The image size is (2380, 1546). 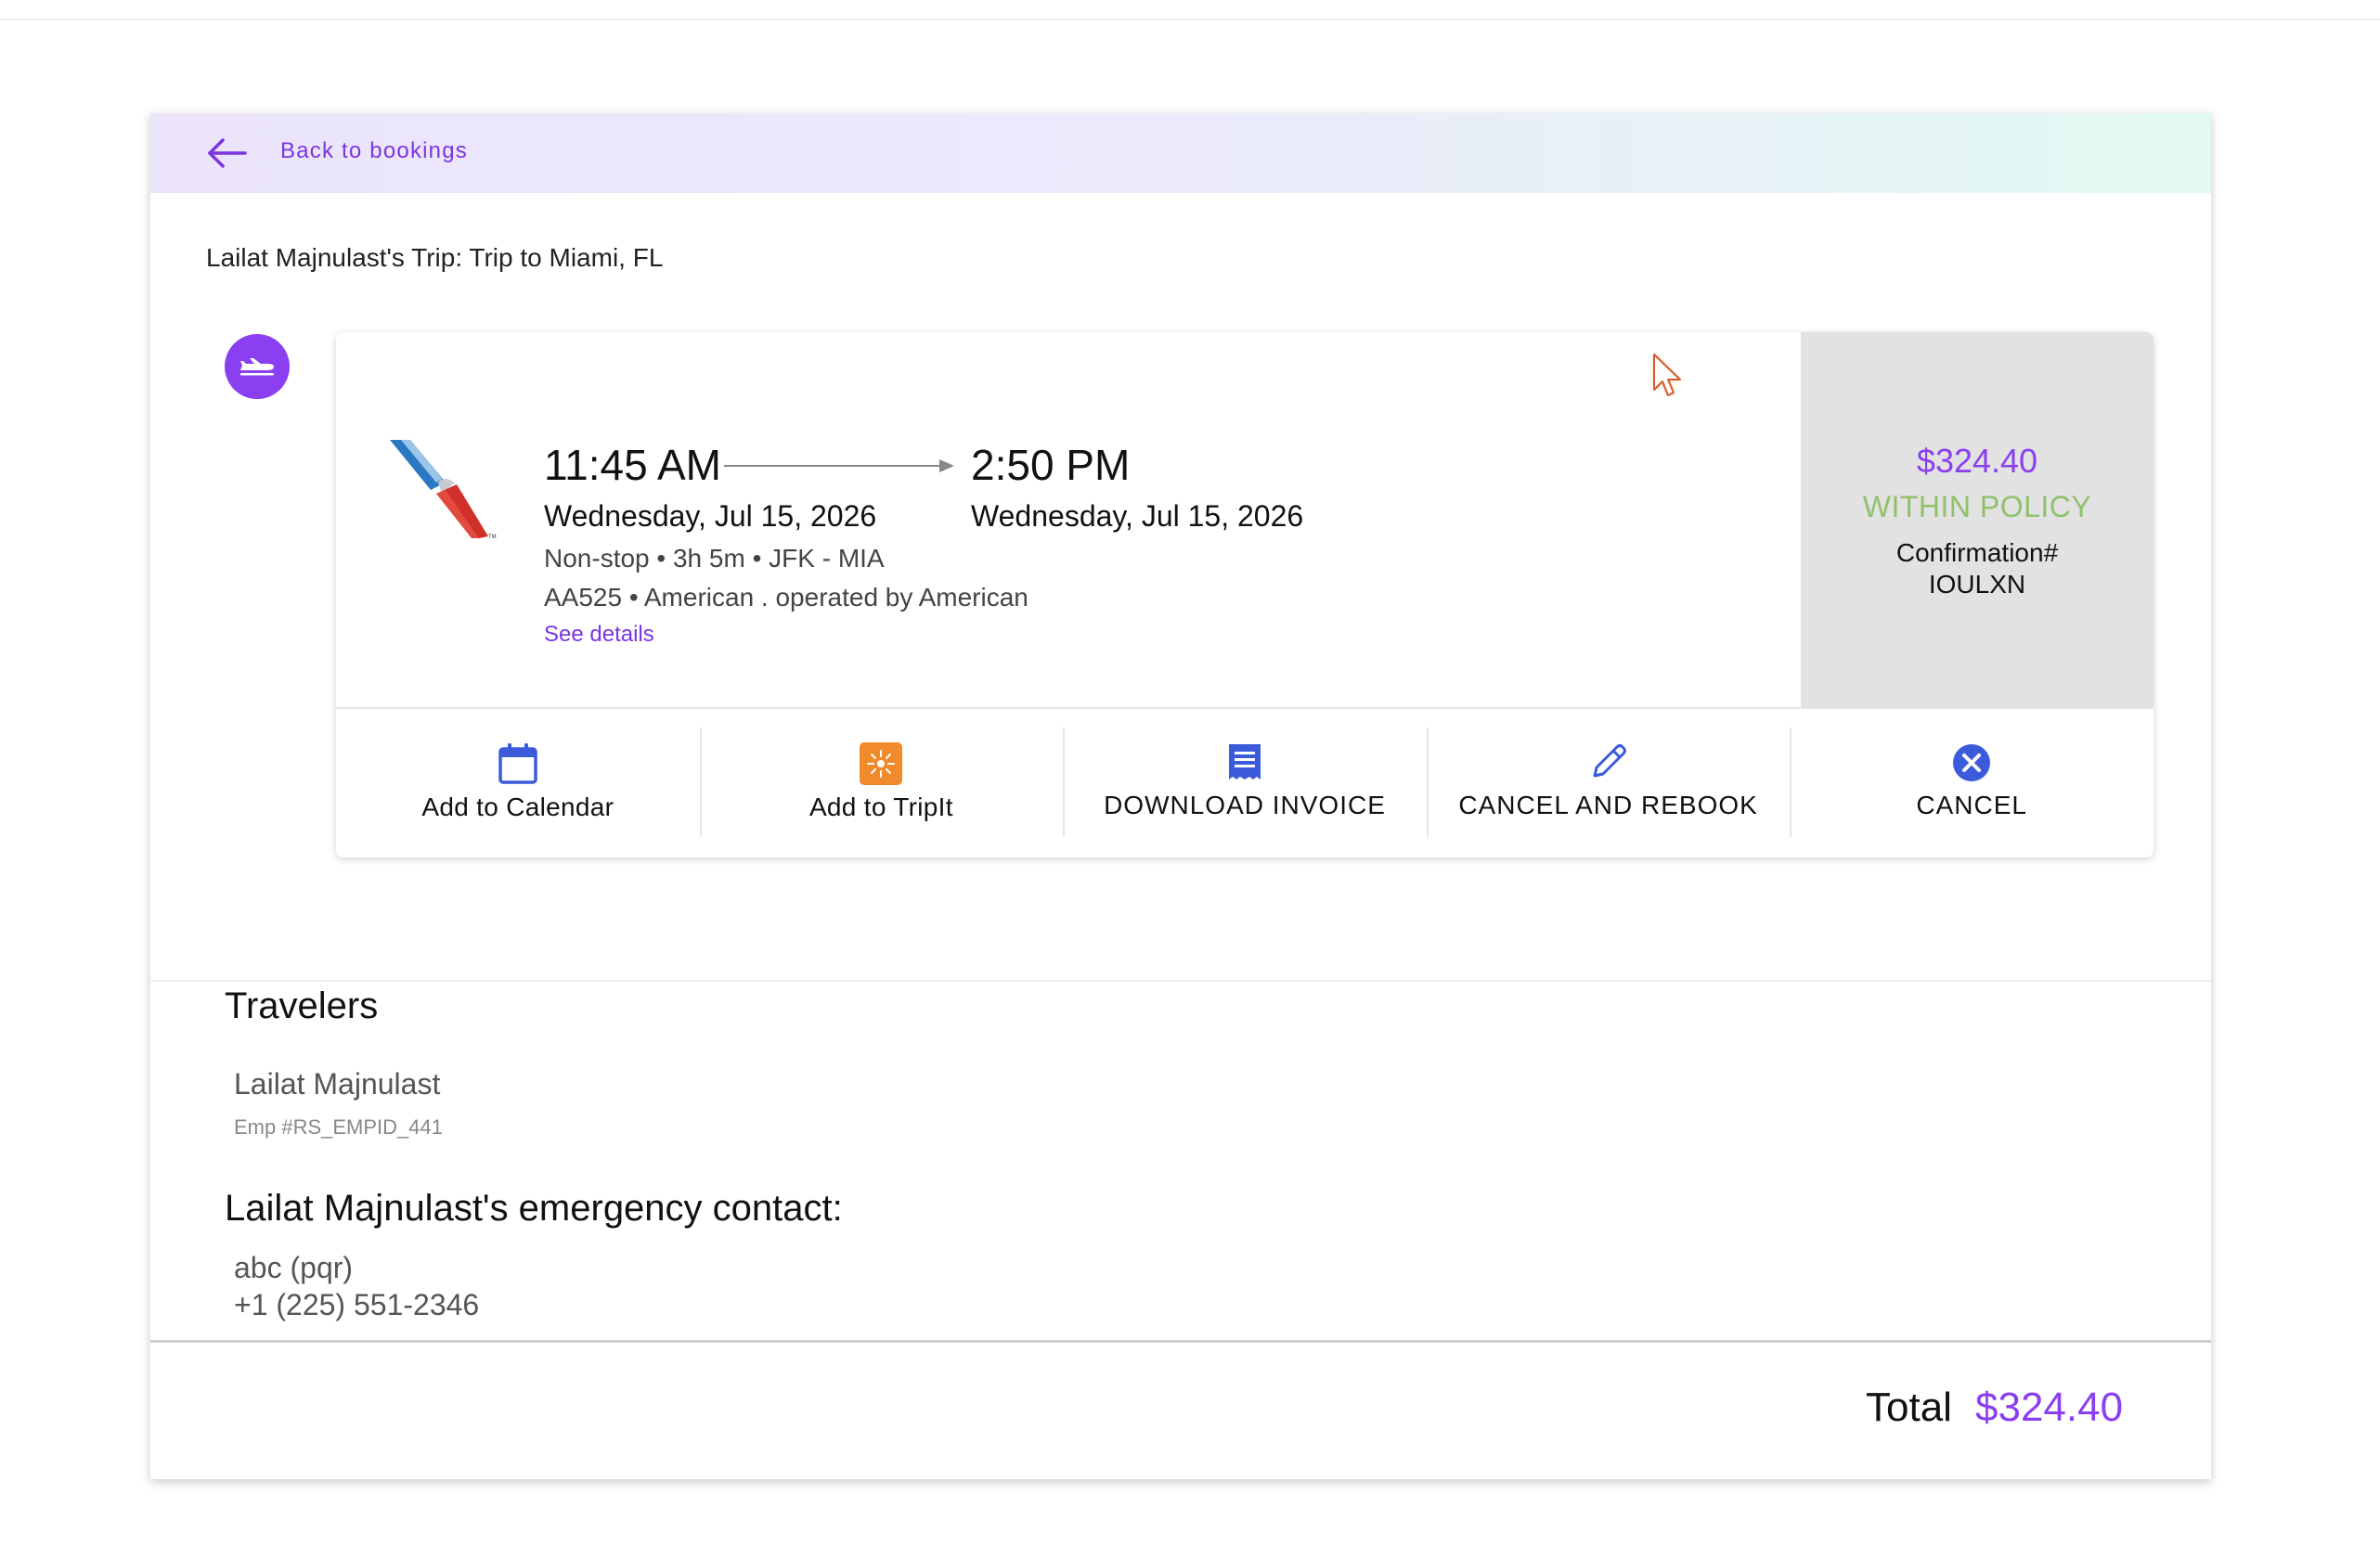 What do you see at coordinates (517, 806) in the screenshot?
I see `add-to-calendar-label: Add to Calendar` at bounding box center [517, 806].